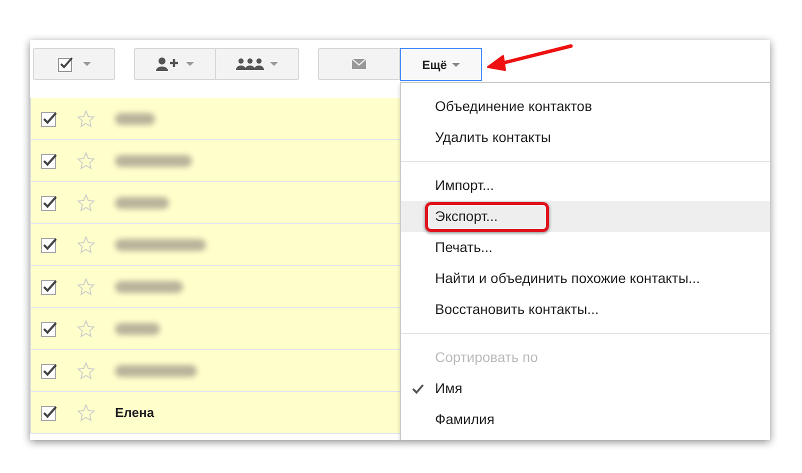 Image resolution: width=802 pixels, height=473 pixels. I want to click on email-button, so click(359, 64).